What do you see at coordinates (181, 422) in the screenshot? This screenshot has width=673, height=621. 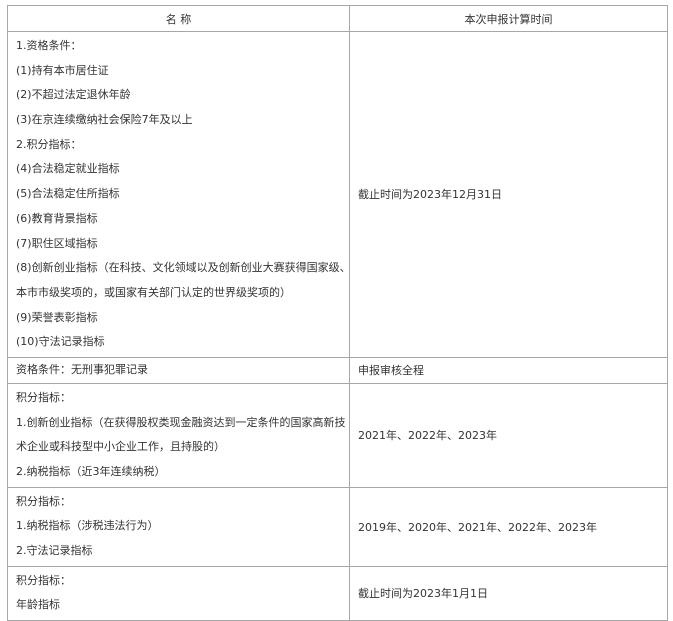 I see `name-line: 1.创新创业指标（在获得股权类现金融资达到一定条件的国家高新技` at bounding box center [181, 422].